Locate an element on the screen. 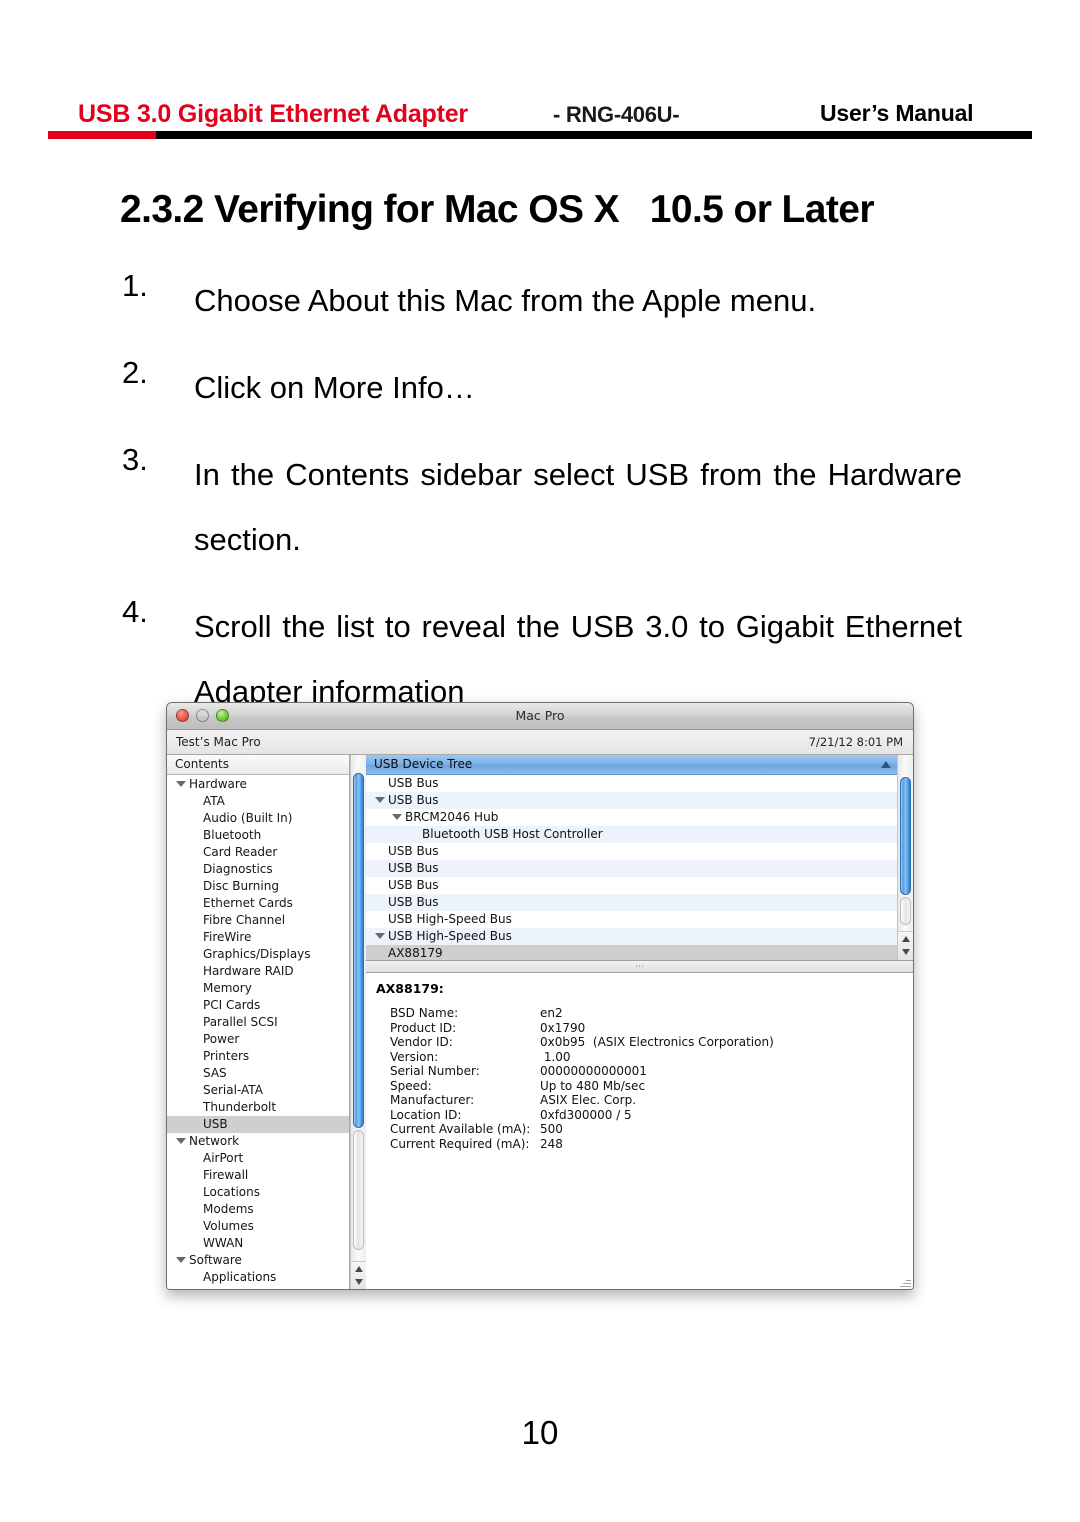 This screenshot has height=1522, width=1080. table-row: BRCM2046 Hub is located at coordinates (631, 817).